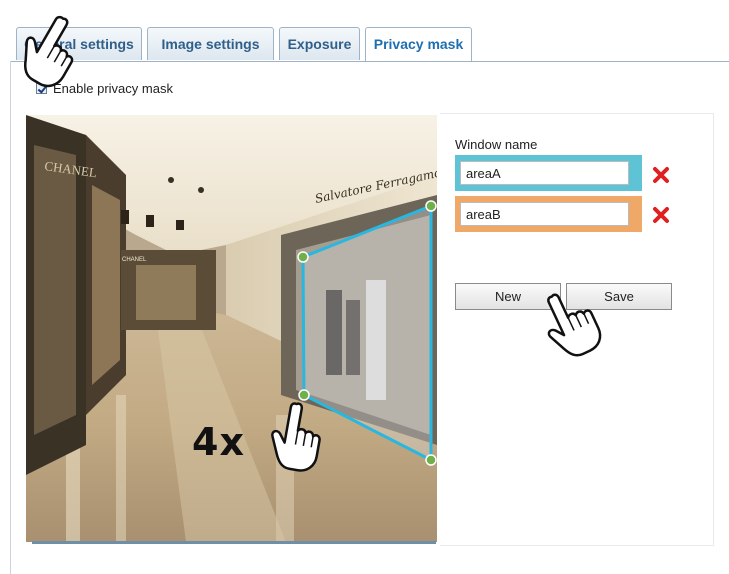 The image size is (729, 574). What do you see at coordinates (41, 88) in the screenshot?
I see `enable-privacy-mask-checkbox` at bounding box center [41, 88].